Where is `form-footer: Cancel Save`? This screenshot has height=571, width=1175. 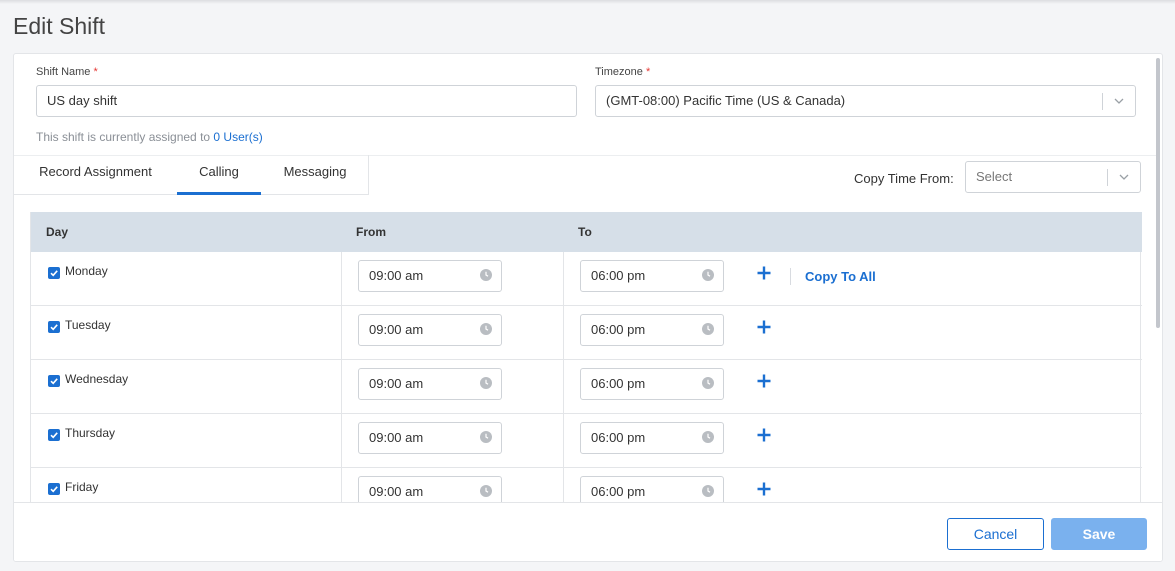
form-footer: Cancel Save is located at coordinates (588, 531).